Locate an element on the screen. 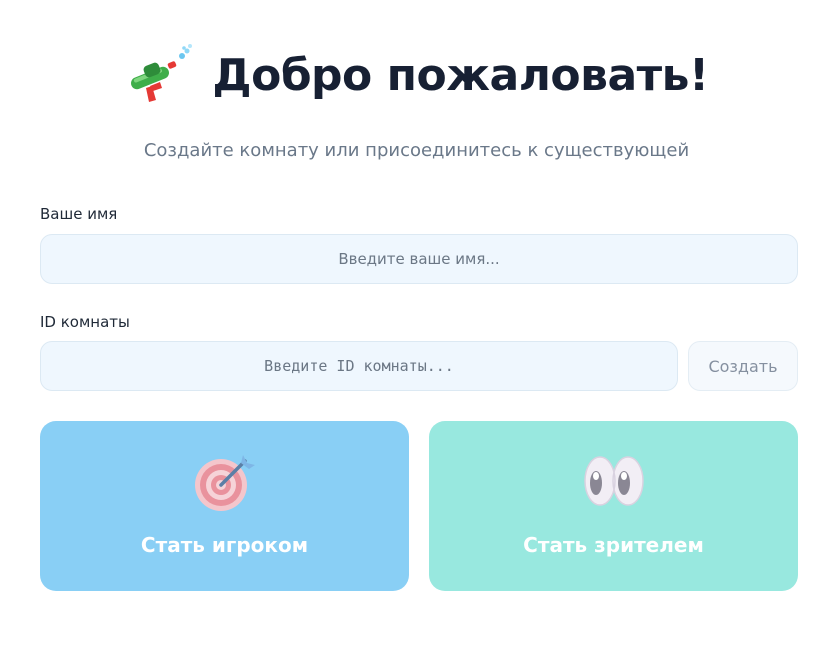 The image size is (833, 655). become-player-button: Стать игроком is located at coordinates (224, 506).